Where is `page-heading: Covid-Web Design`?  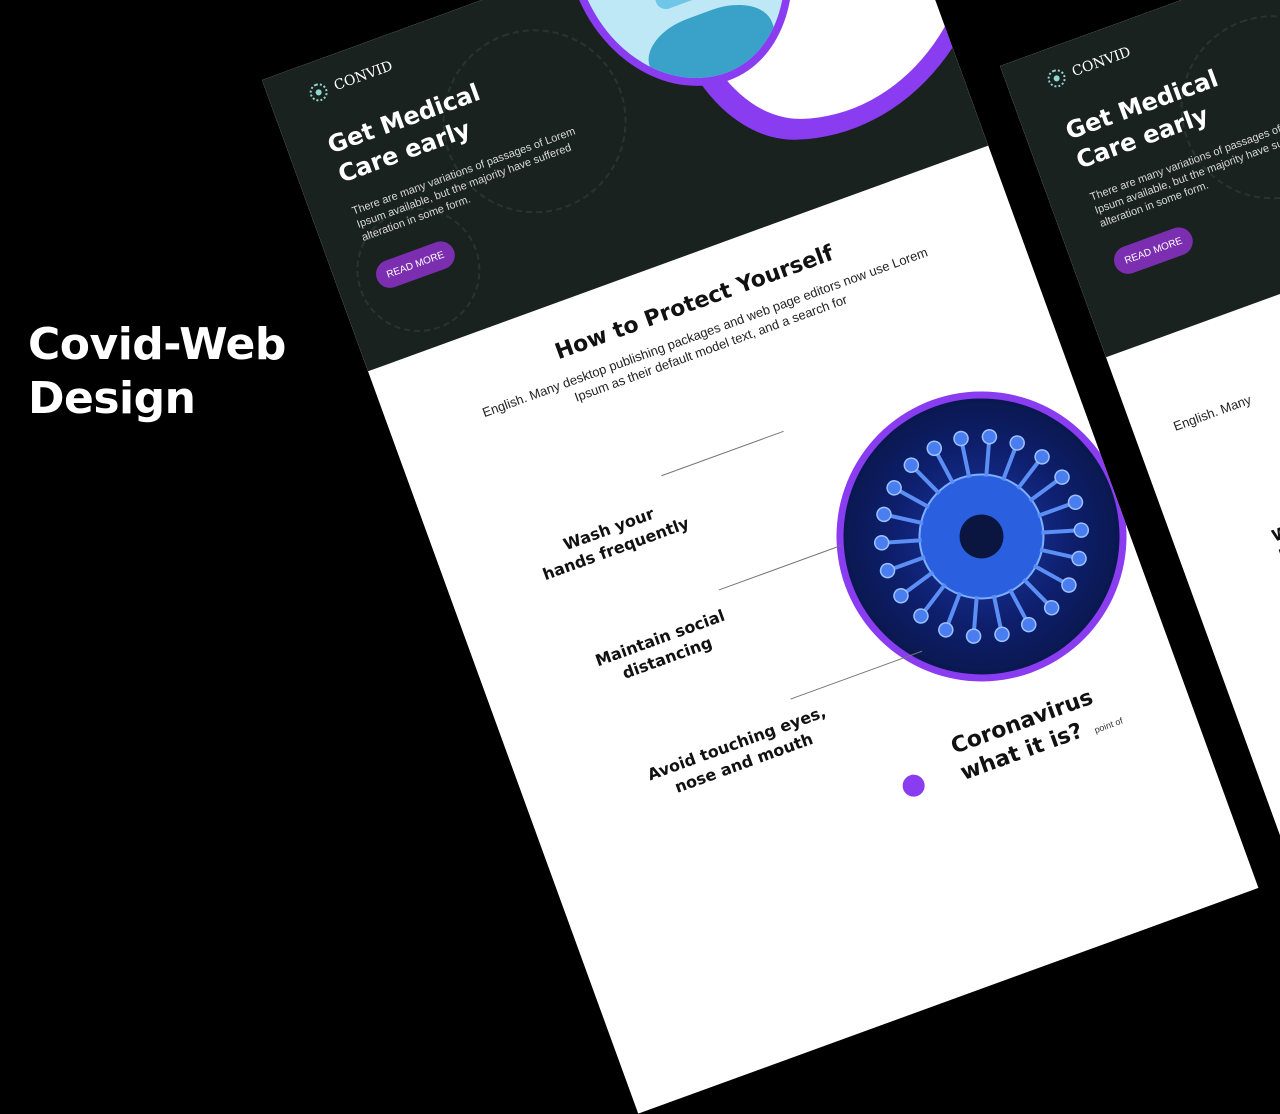 page-heading: Covid-Web Design is located at coordinates (157, 372).